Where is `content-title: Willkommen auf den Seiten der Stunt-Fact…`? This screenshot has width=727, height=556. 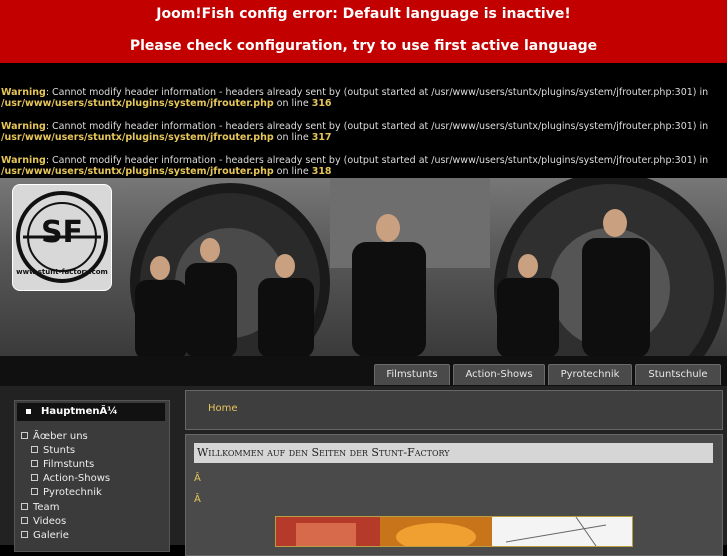
content-title: Willkommen auf den Seiten der Stunt-Fact… is located at coordinates (453, 453).